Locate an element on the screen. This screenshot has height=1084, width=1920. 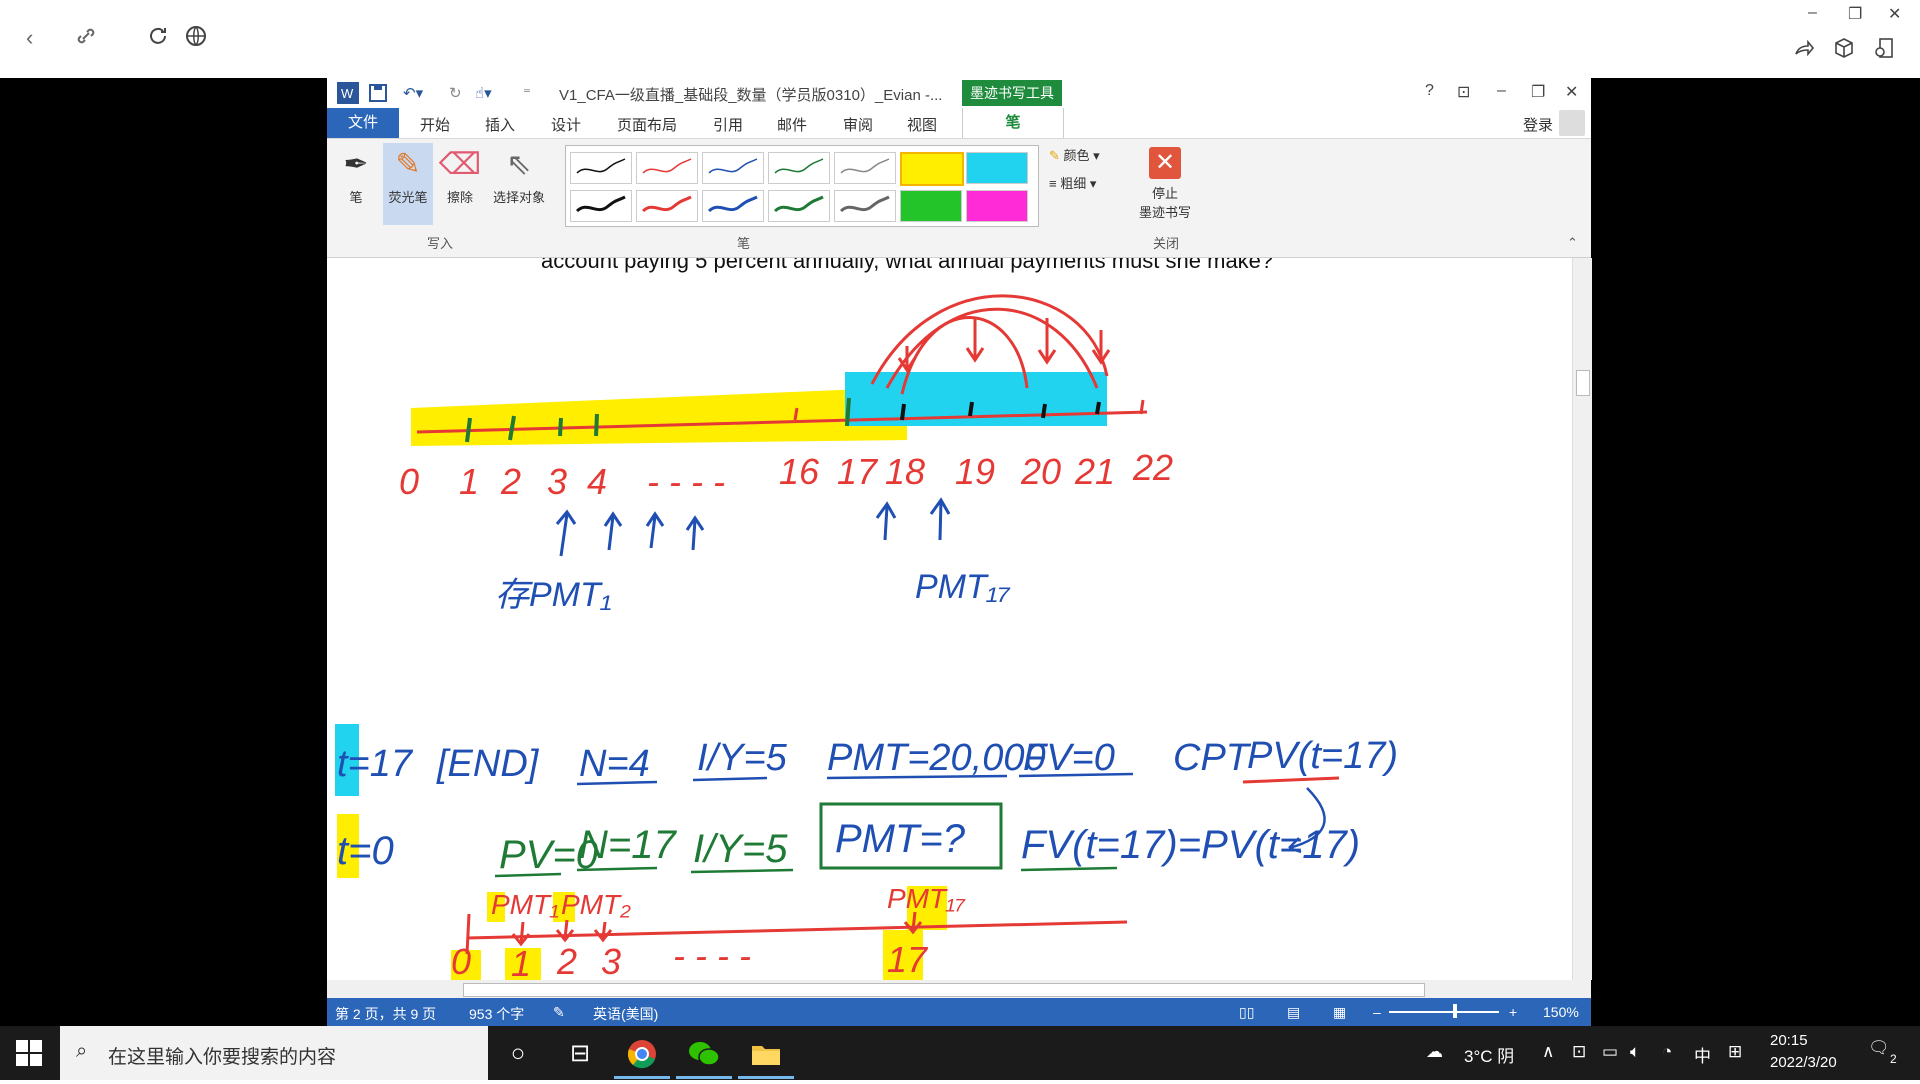
cortana-icon: ○ is located at coordinates (518, 1054).